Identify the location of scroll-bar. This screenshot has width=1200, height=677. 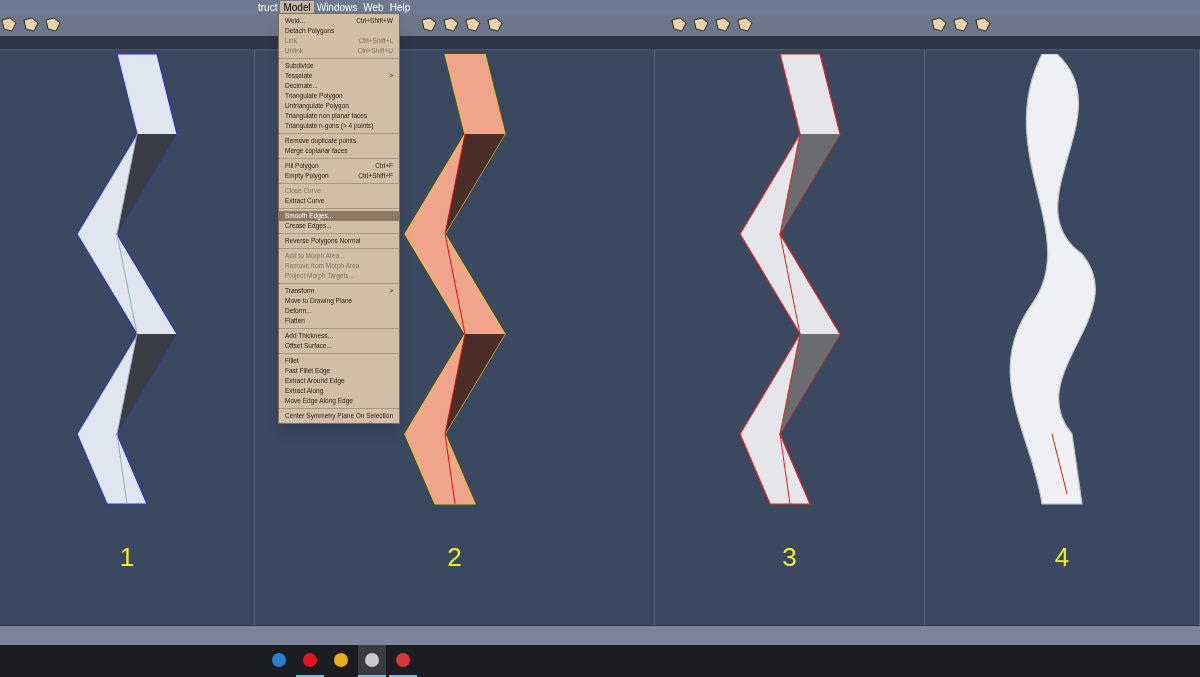
(600, 635).